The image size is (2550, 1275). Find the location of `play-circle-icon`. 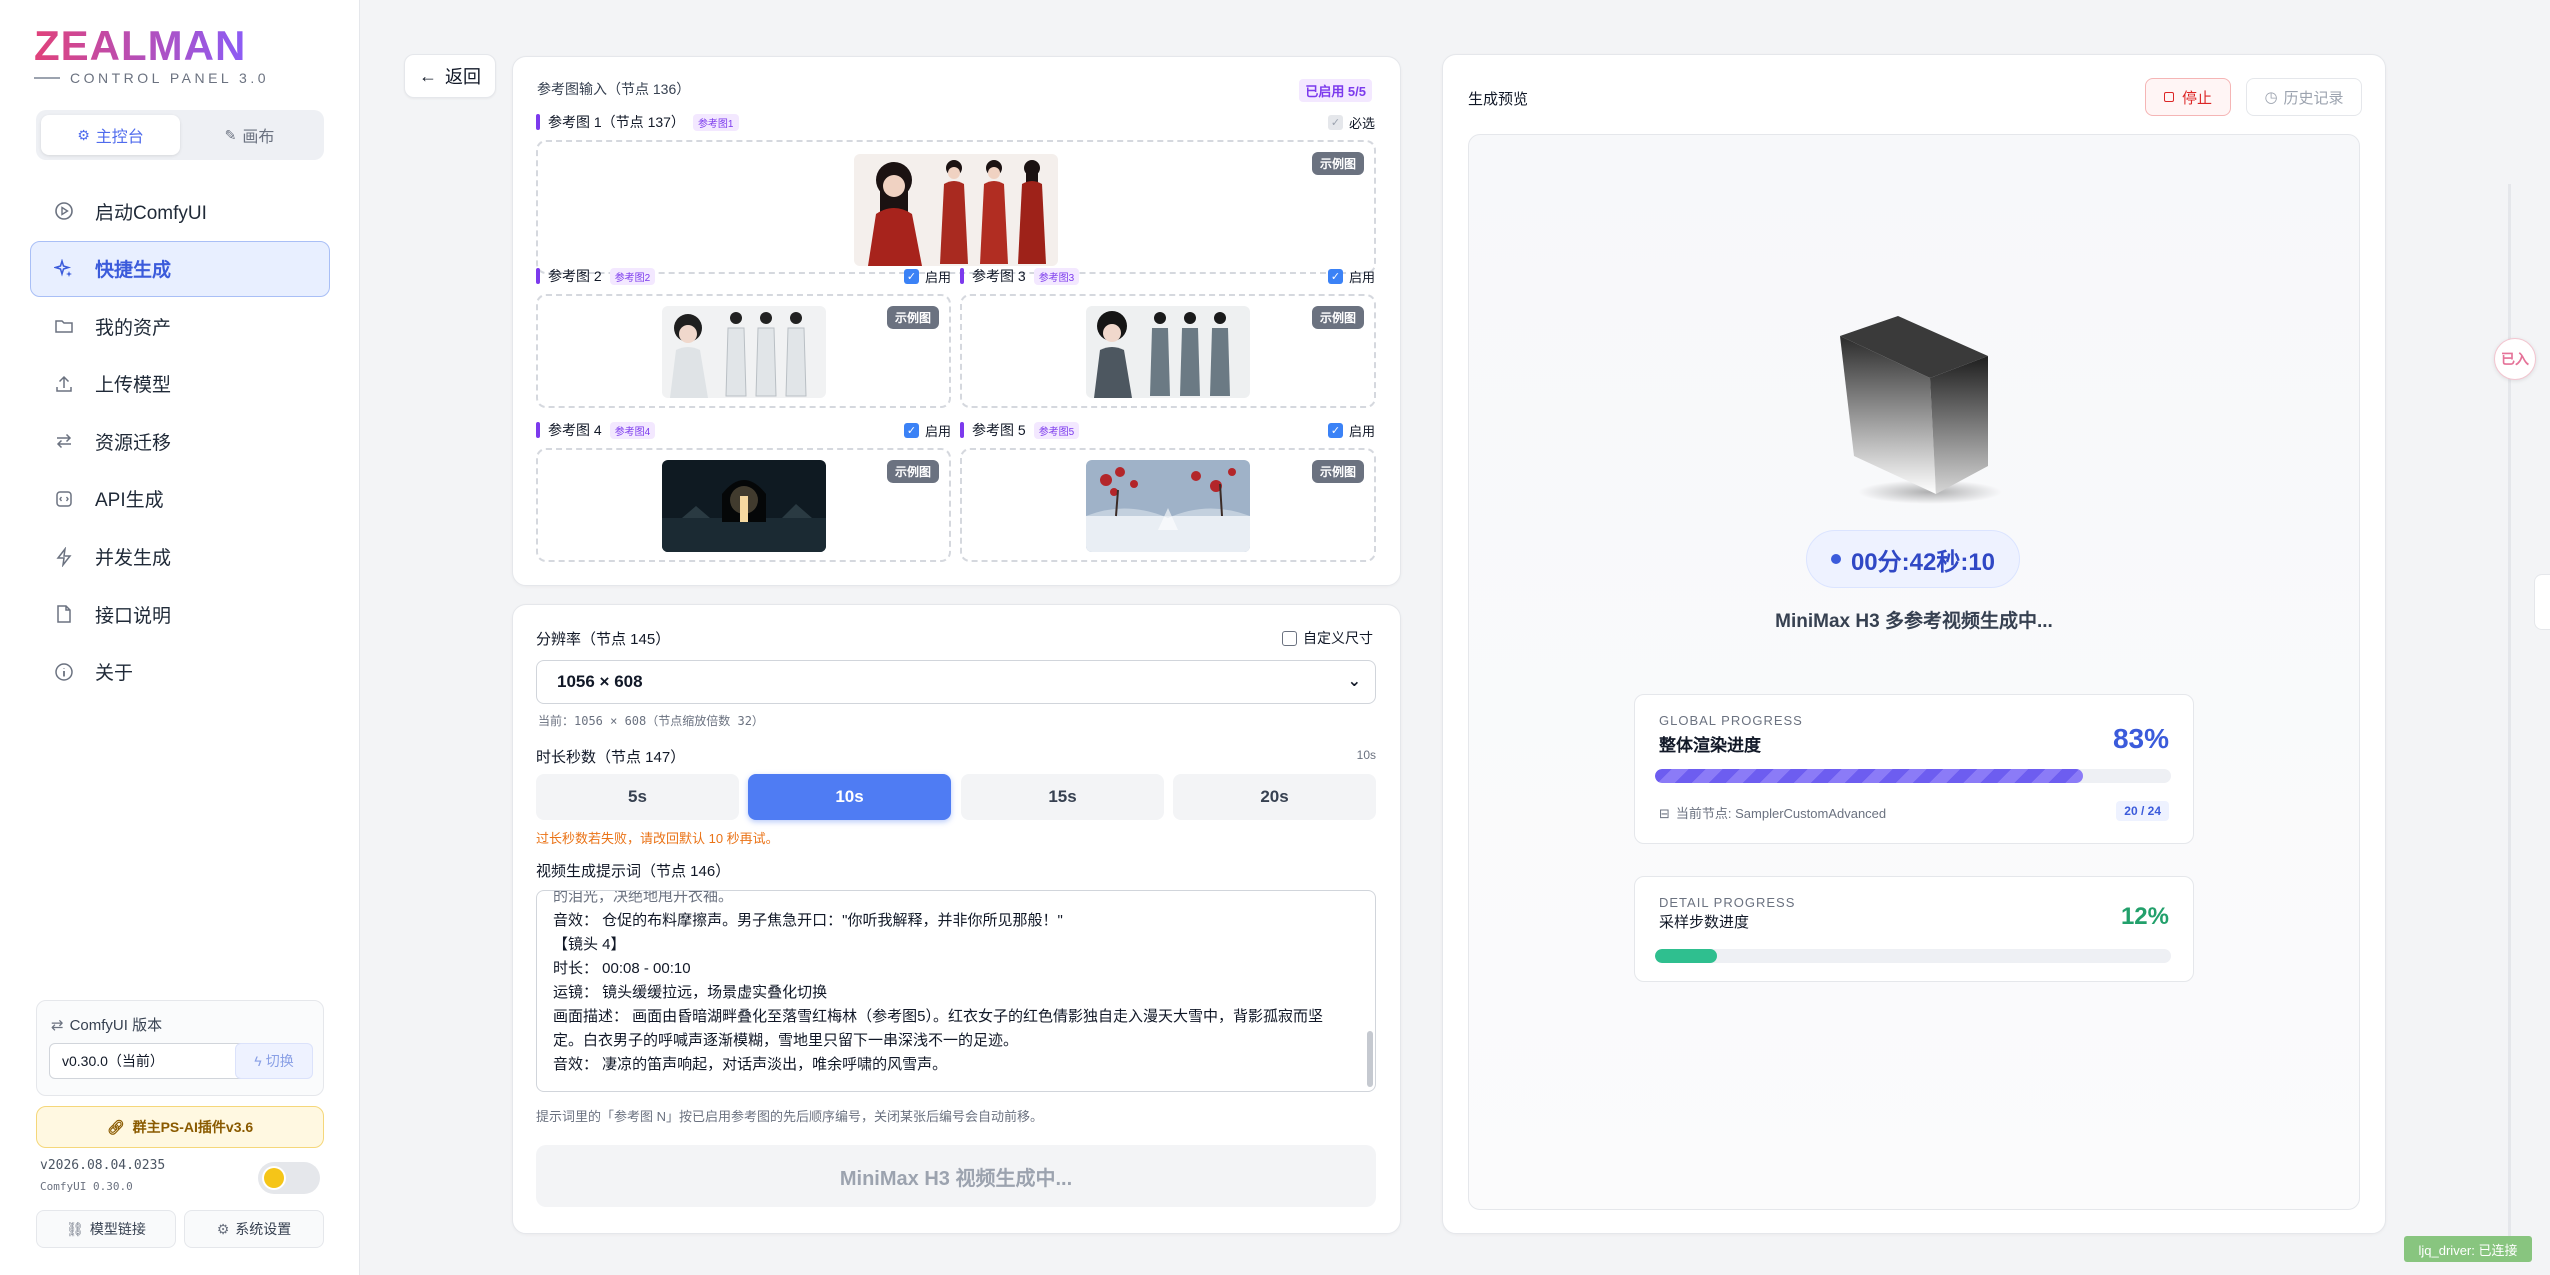

play-circle-icon is located at coordinates (64, 211).